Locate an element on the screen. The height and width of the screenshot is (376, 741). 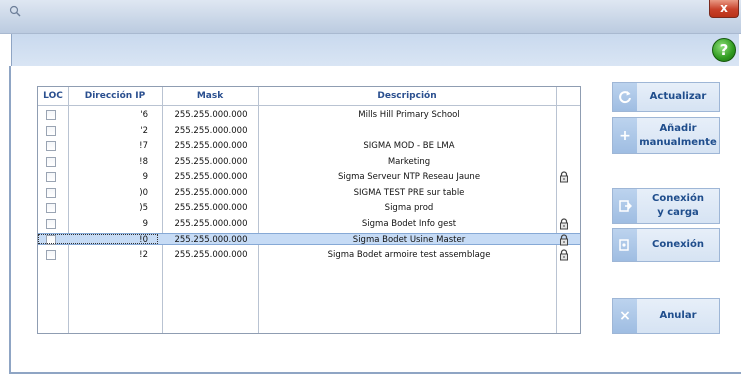
ip-cell: )0 is located at coordinates (143, 192).